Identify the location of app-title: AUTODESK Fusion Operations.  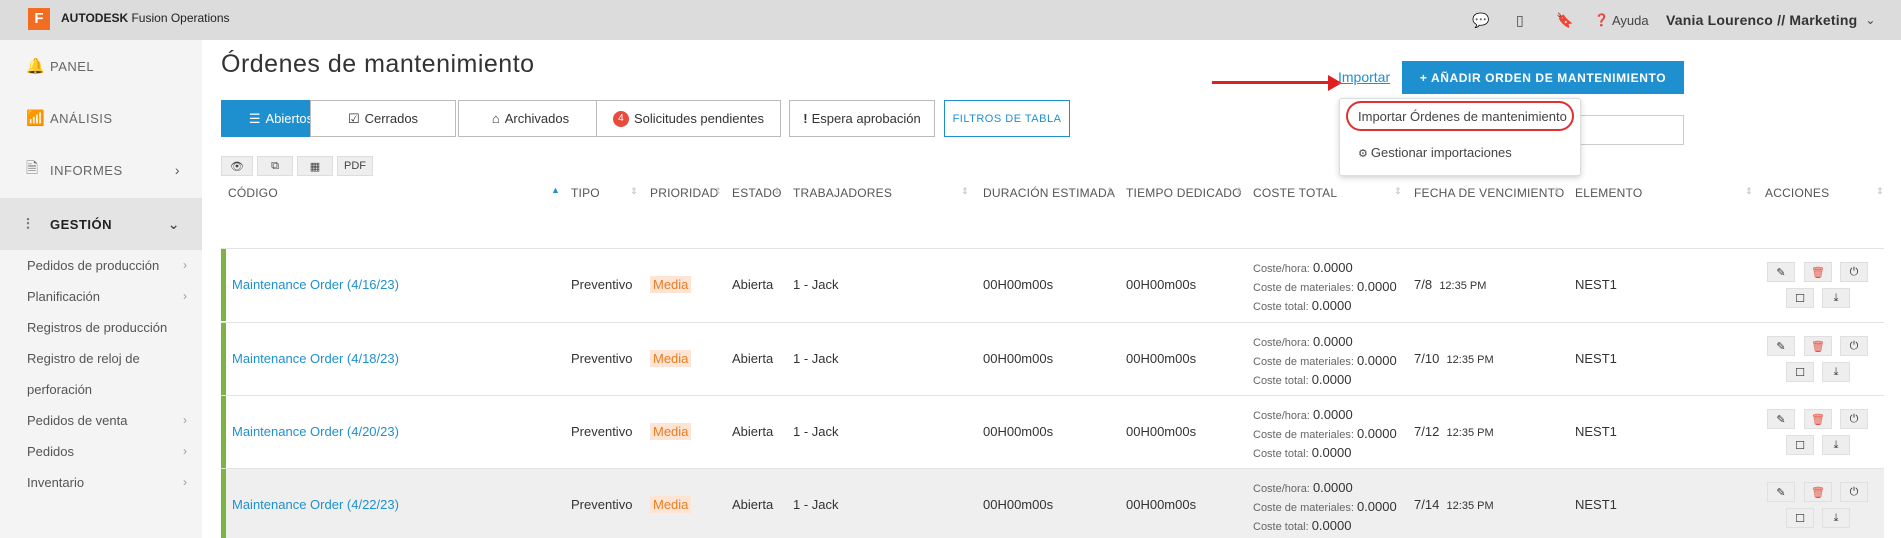
(145, 18).